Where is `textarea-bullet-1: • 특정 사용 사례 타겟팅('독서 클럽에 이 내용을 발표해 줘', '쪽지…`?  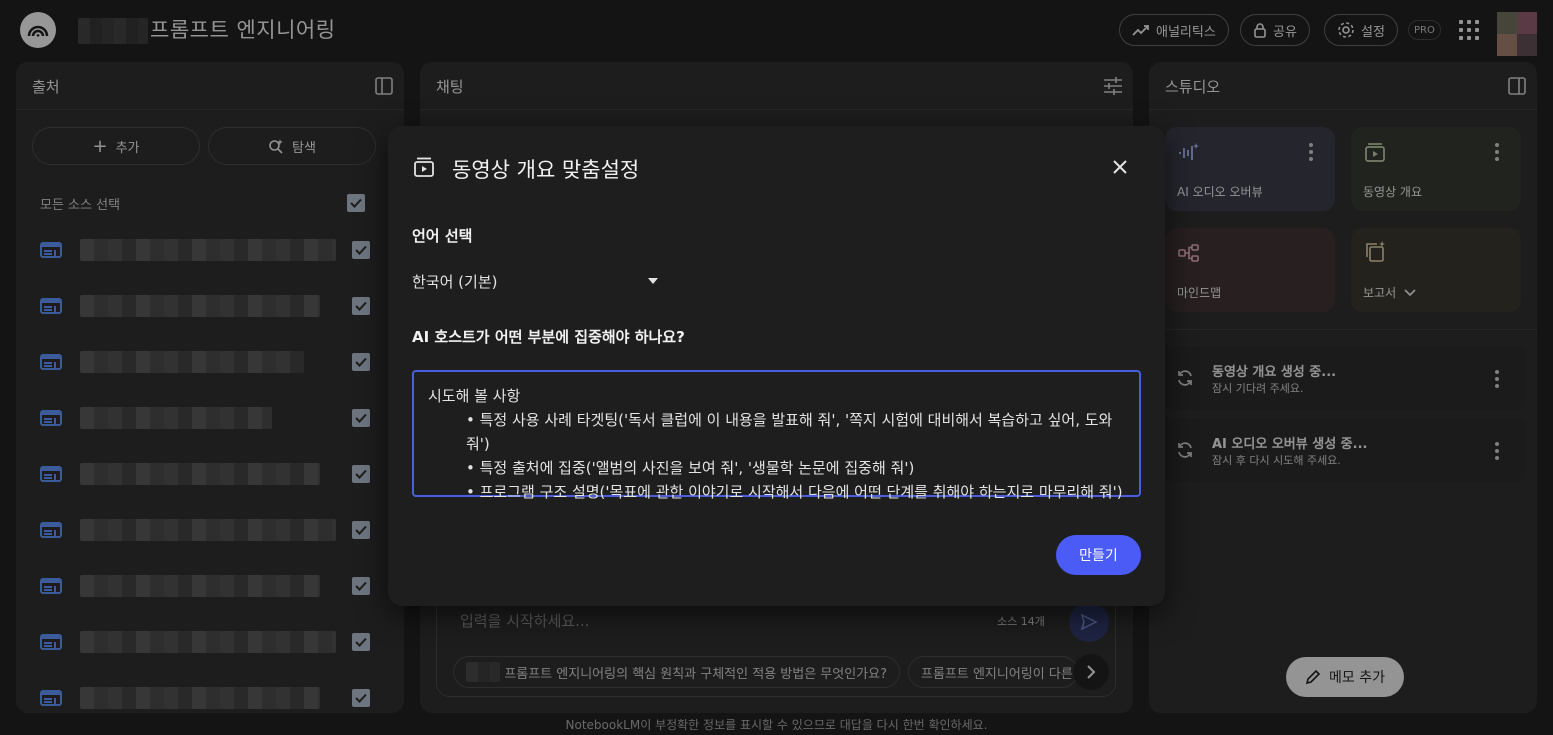
textarea-bullet-1: • 특정 사용 사례 타겟팅('독서 클럽에 이 내용을 발표해 줘', '쪽지… is located at coordinates (789, 432).